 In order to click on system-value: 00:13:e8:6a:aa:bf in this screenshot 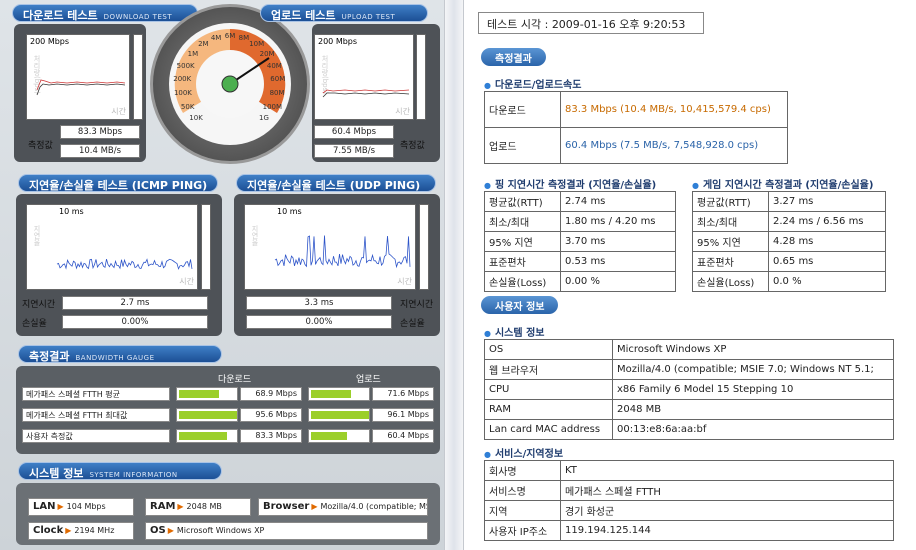, I will do `click(753, 429)`.